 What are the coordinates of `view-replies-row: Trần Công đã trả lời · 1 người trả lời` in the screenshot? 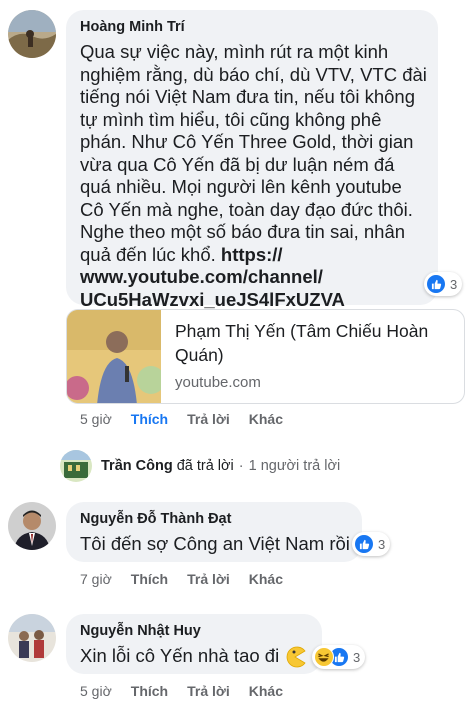 It's located at (200, 466).